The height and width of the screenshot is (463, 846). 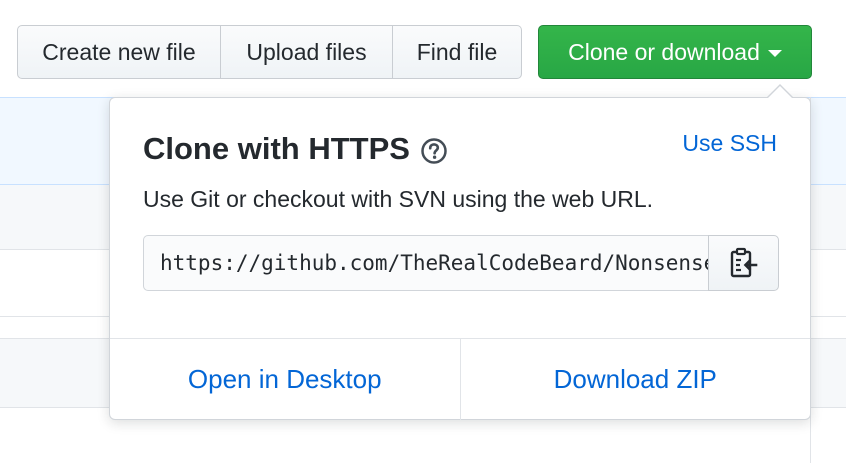 I want to click on clone-title-text: Clone with HTTPS, so click(x=276, y=148).